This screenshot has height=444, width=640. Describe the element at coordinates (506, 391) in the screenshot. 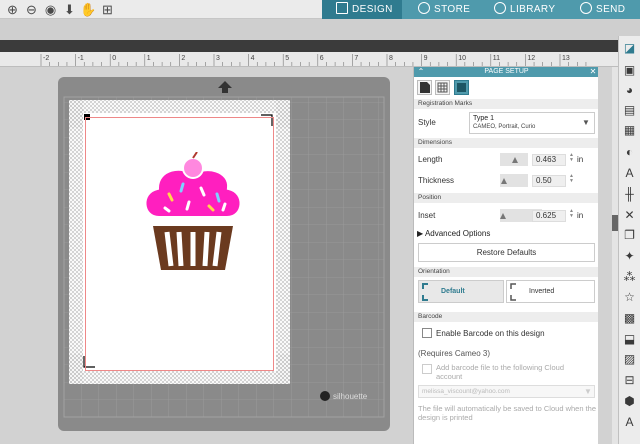

I see `cloud-account-select: melissa_viscount@yahoo.com ▼` at that location.